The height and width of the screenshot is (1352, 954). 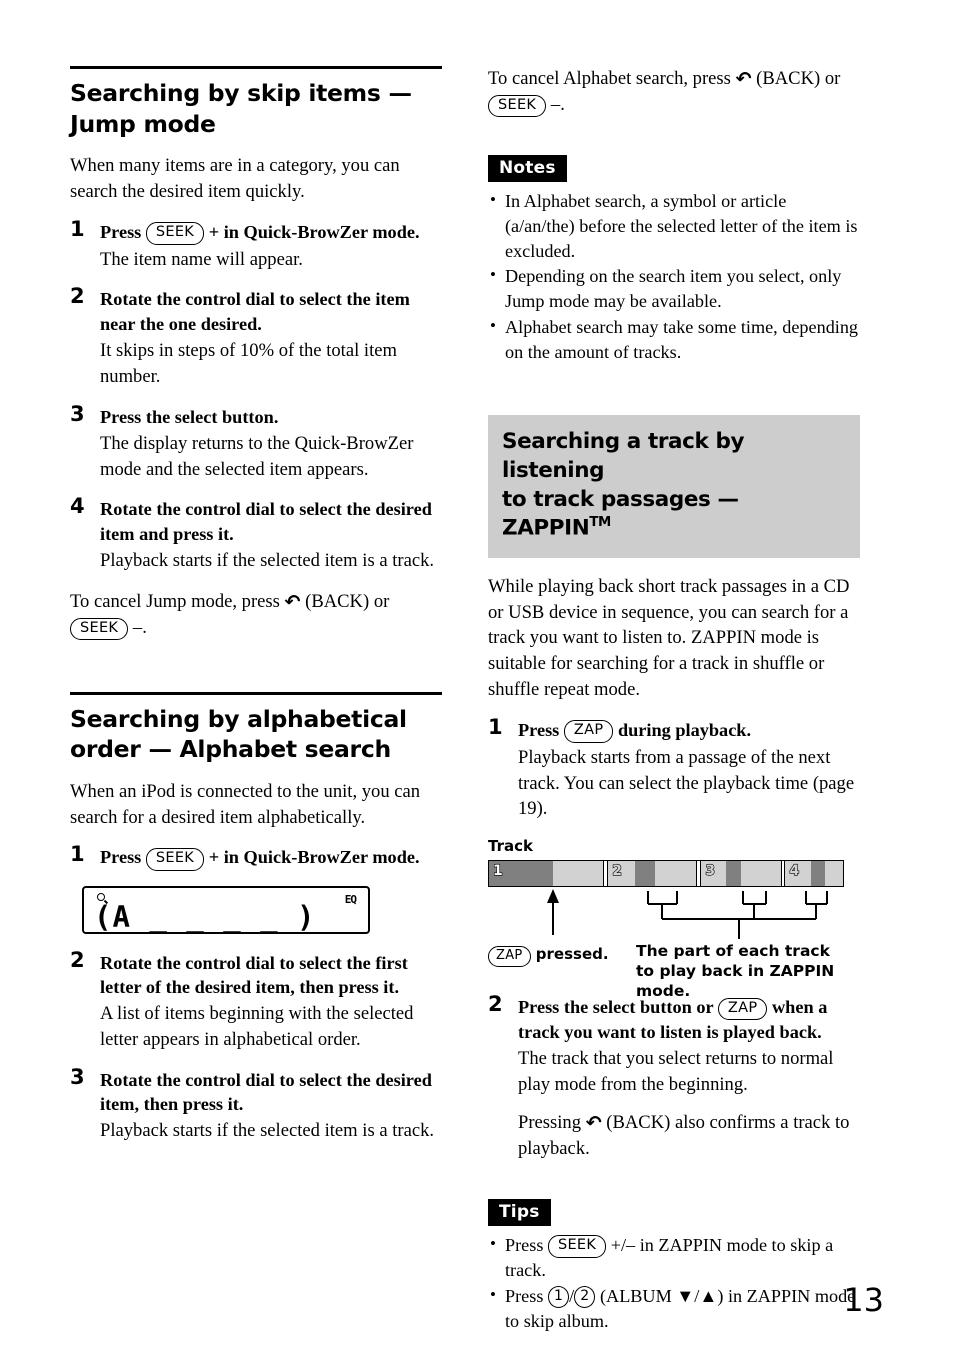 I want to click on track-bar: 1 2 3 4, so click(x=666, y=873).